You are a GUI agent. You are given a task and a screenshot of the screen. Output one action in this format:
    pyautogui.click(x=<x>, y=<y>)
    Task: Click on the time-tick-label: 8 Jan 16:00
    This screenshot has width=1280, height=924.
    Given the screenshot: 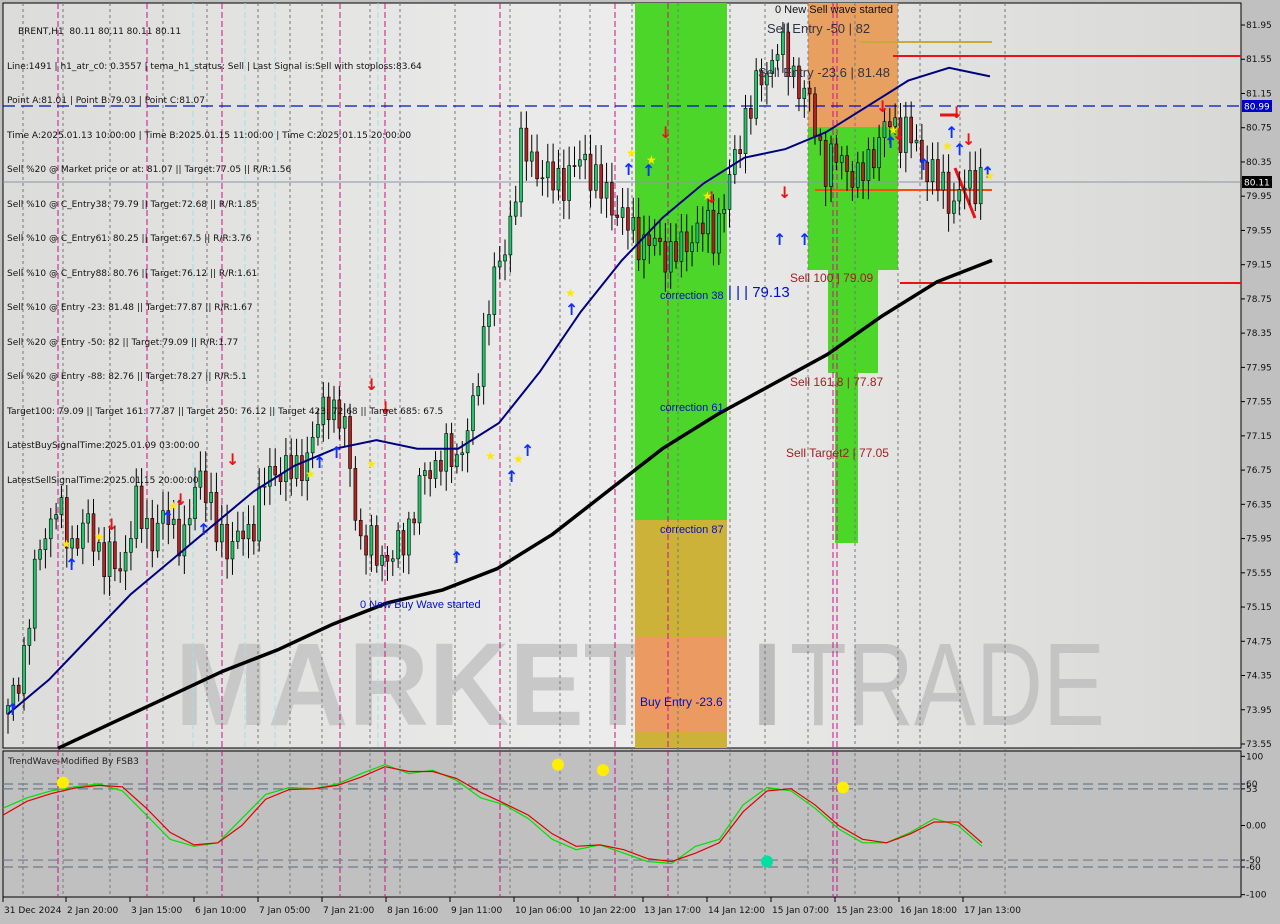 What is the action you would take?
    pyautogui.click(x=413, y=911)
    